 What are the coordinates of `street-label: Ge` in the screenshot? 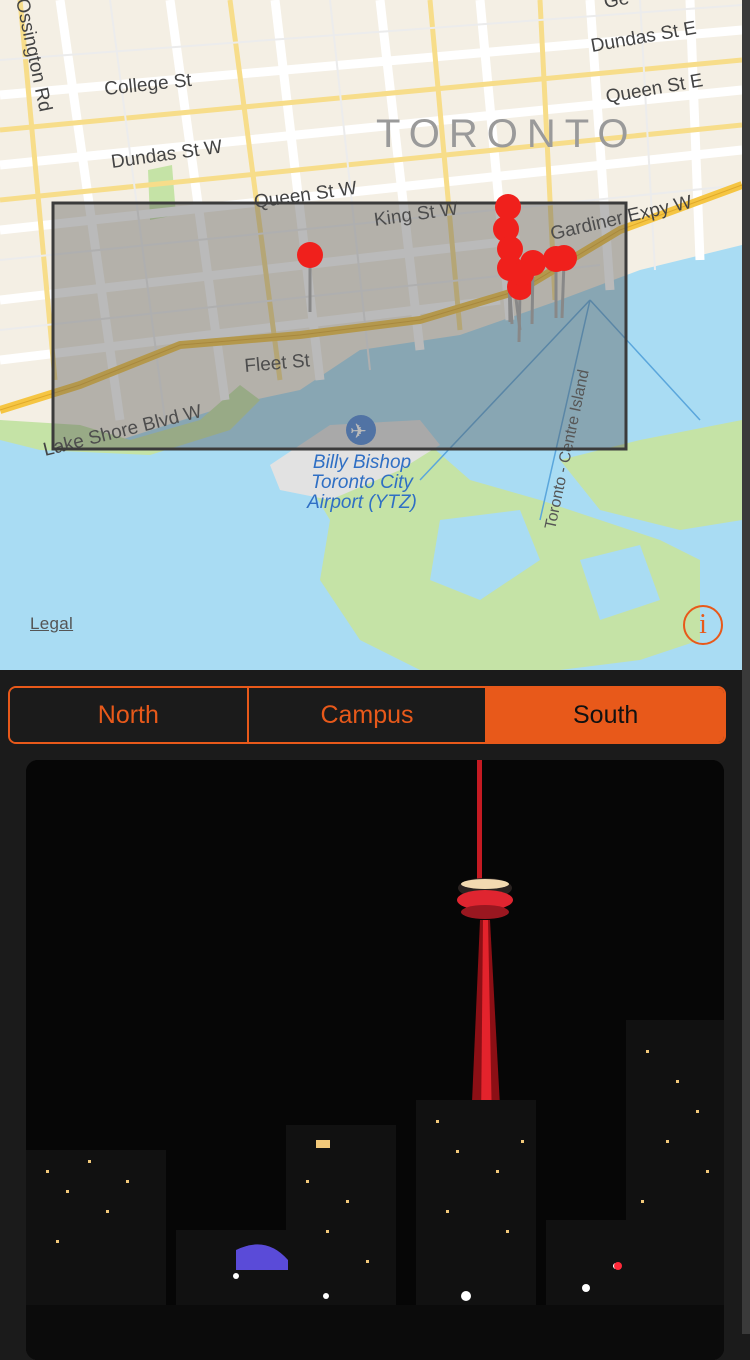 It's located at (616, 6).